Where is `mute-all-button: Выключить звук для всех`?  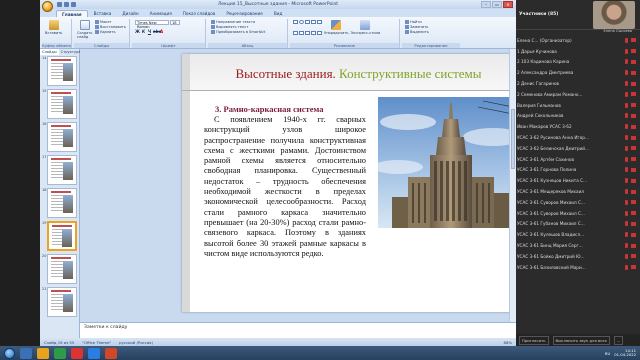 mute-all-button: Выключить звук для всех is located at coordinates (581, 340).